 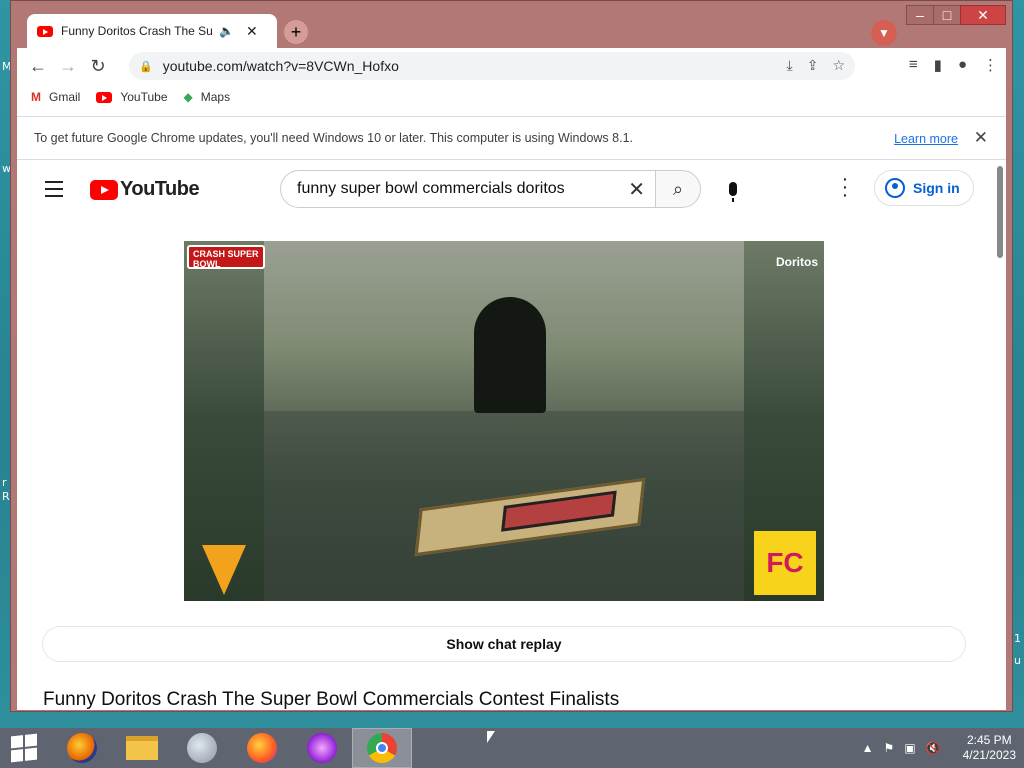 What do you see at coordinates (1000, 212) in the screenshot?
I see `page-scrollbar` at bounding box center [1000, 212].